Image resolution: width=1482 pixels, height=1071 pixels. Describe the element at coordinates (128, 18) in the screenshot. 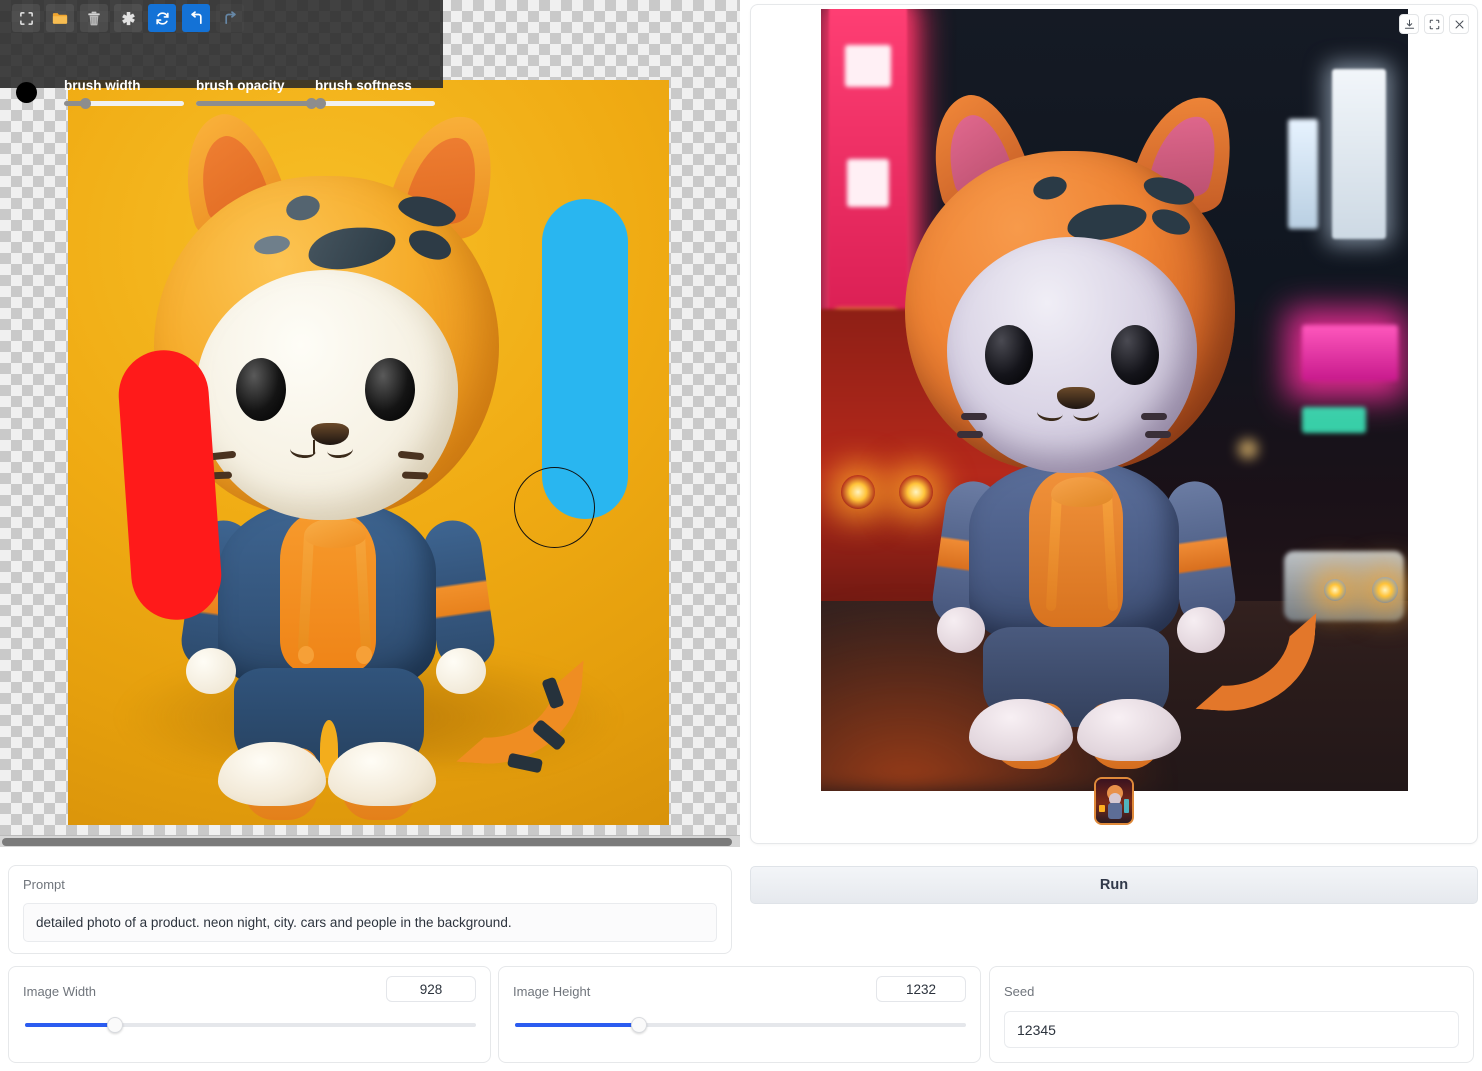

I see `invert-mask-icon` at that location.